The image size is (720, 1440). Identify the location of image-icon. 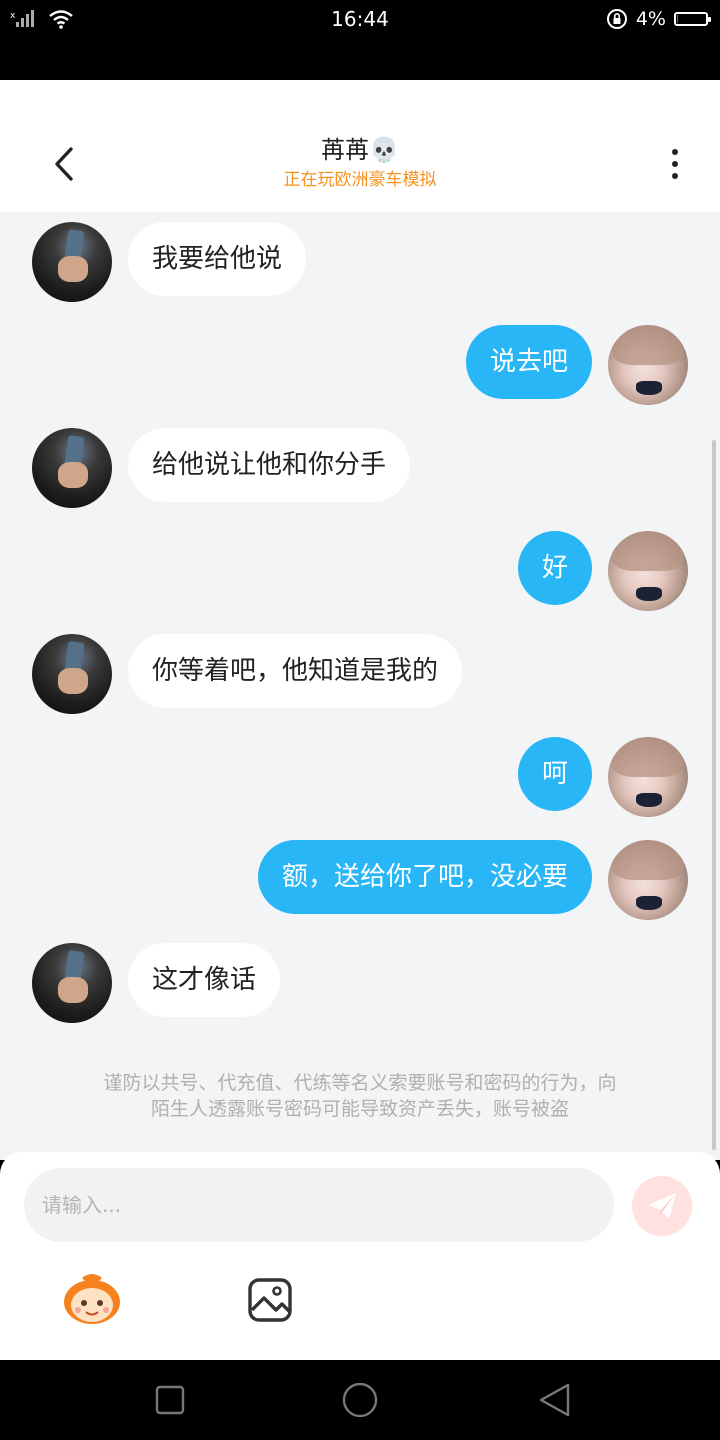
(270, 1300).